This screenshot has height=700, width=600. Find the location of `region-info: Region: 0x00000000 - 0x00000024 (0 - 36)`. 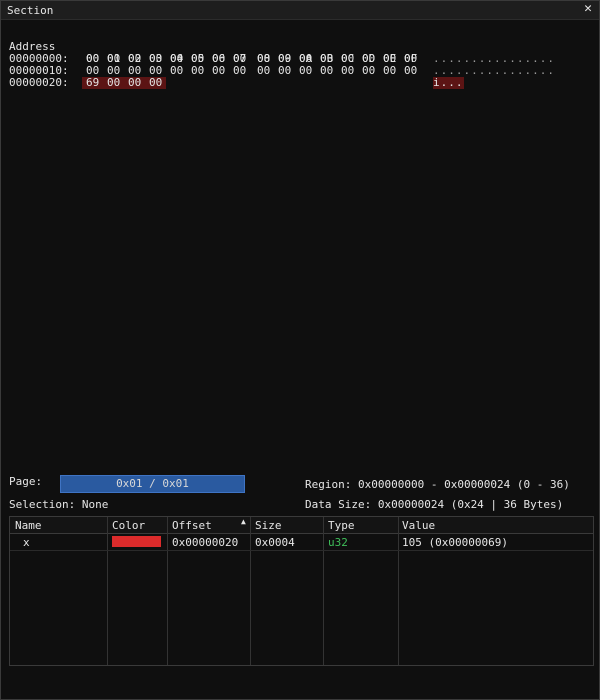

region-info: Region: 0x00000000 - 0x00000024 (0 - 36) is located at coordinates (437, 484).